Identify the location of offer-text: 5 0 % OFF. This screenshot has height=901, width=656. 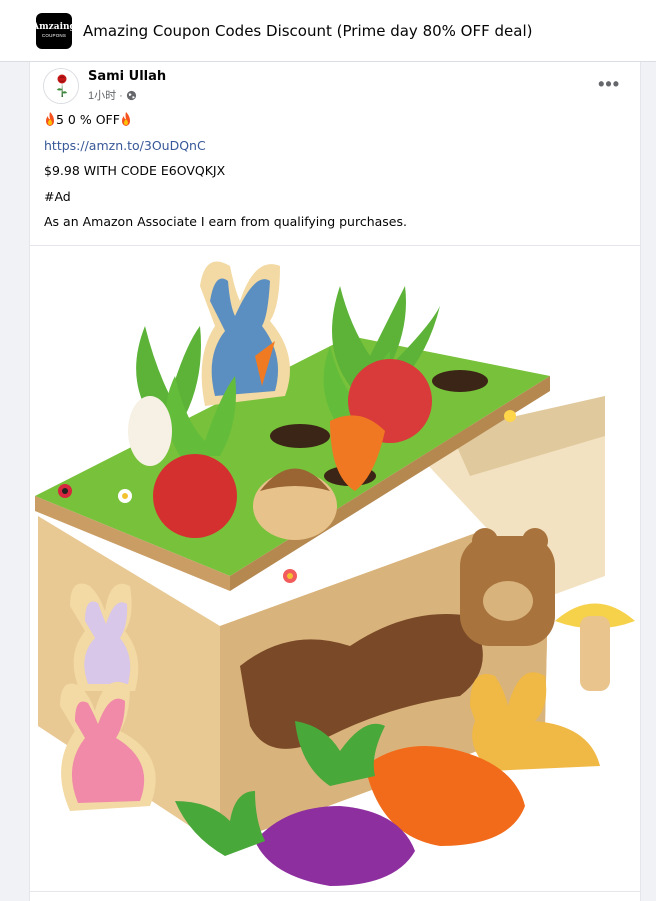
(88, 119).